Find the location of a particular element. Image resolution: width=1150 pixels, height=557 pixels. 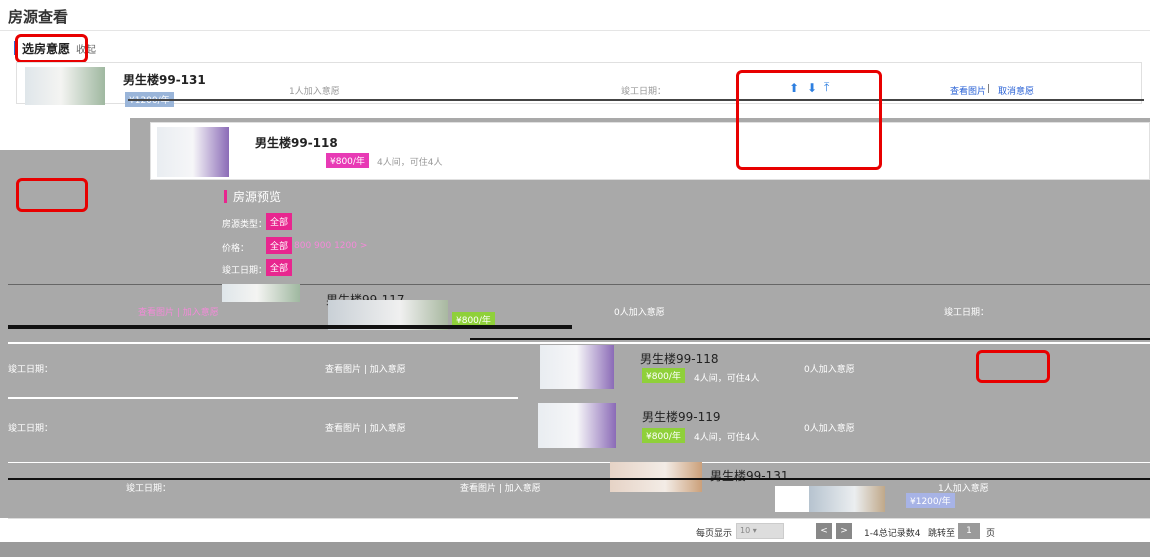

filter-label: 价格： is located at coordinates (236, 249).